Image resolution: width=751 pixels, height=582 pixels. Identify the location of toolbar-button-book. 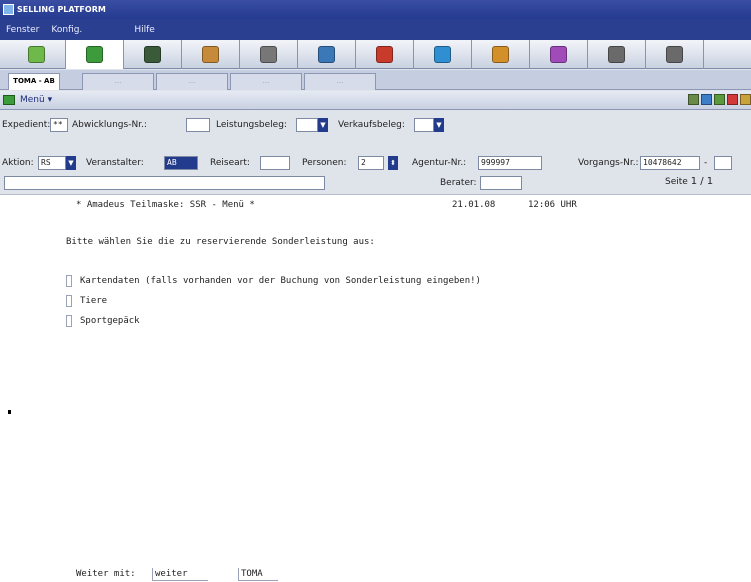
(37, 54).